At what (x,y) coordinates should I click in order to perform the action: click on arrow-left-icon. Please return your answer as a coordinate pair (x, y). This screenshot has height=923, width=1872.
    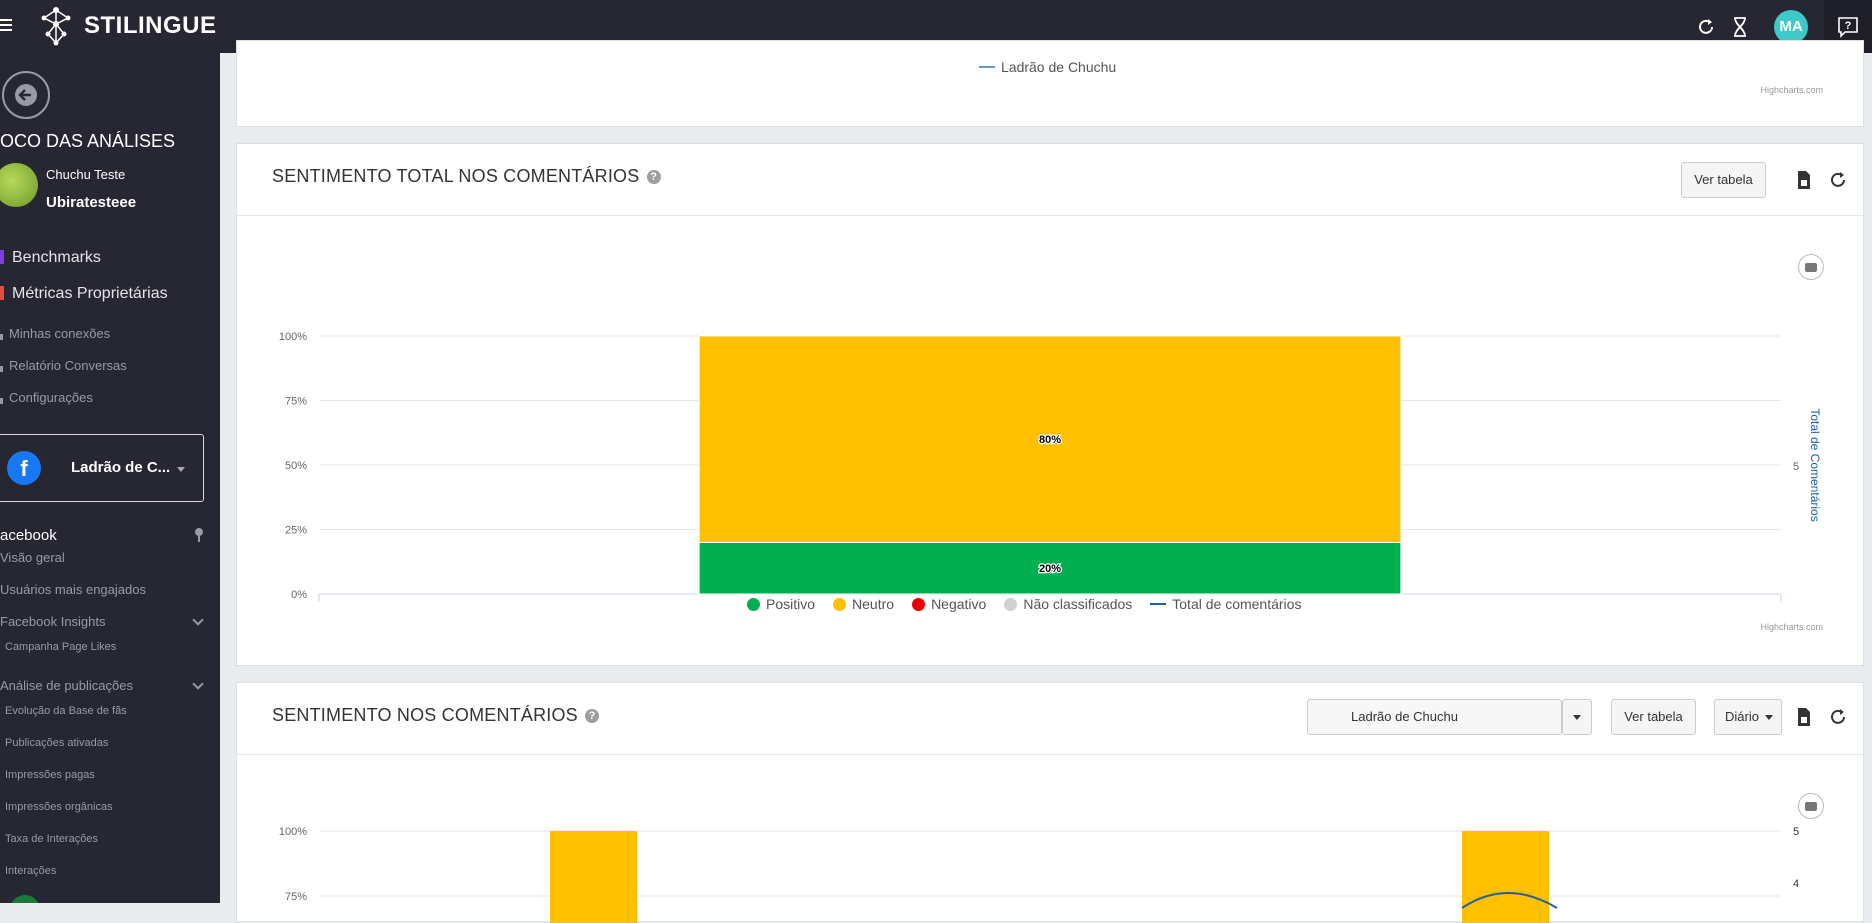
    Looking at the image, I should click on (26, 95).